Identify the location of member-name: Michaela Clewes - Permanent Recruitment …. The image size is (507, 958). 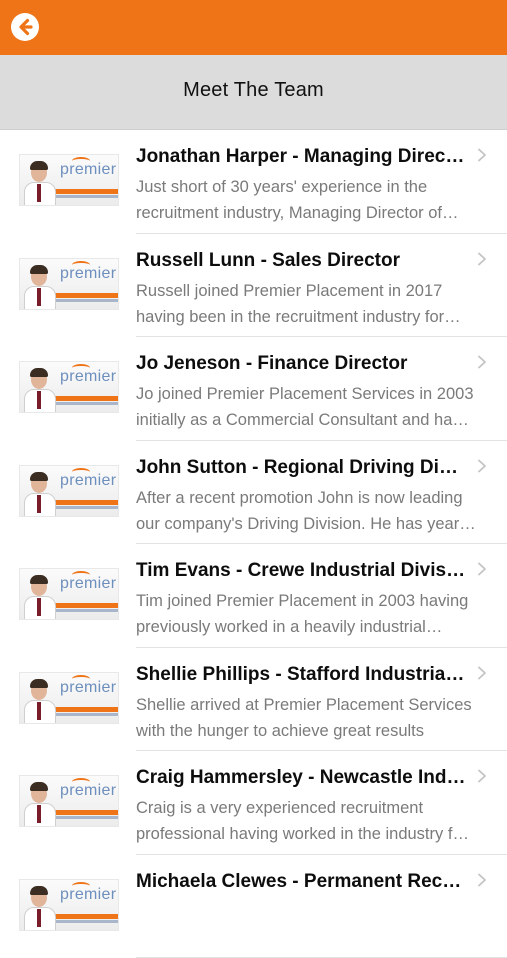
(301, 882).